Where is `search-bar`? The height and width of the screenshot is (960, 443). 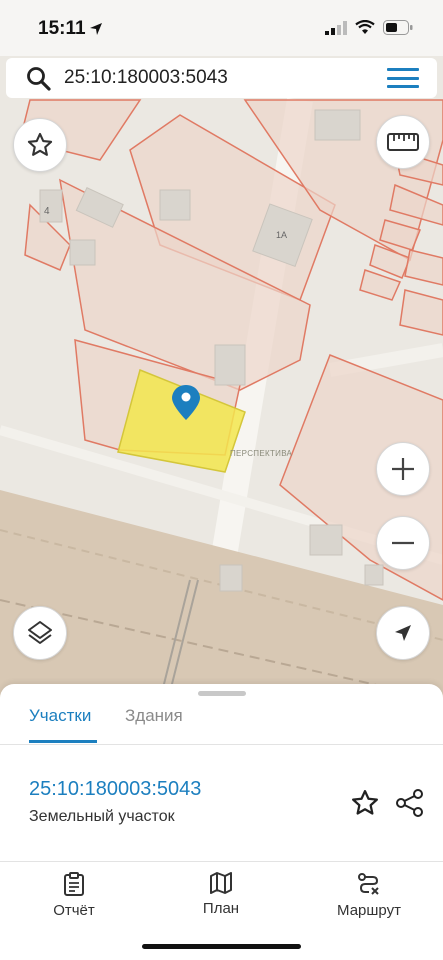 search-bar is located at coordinates (221, 78).